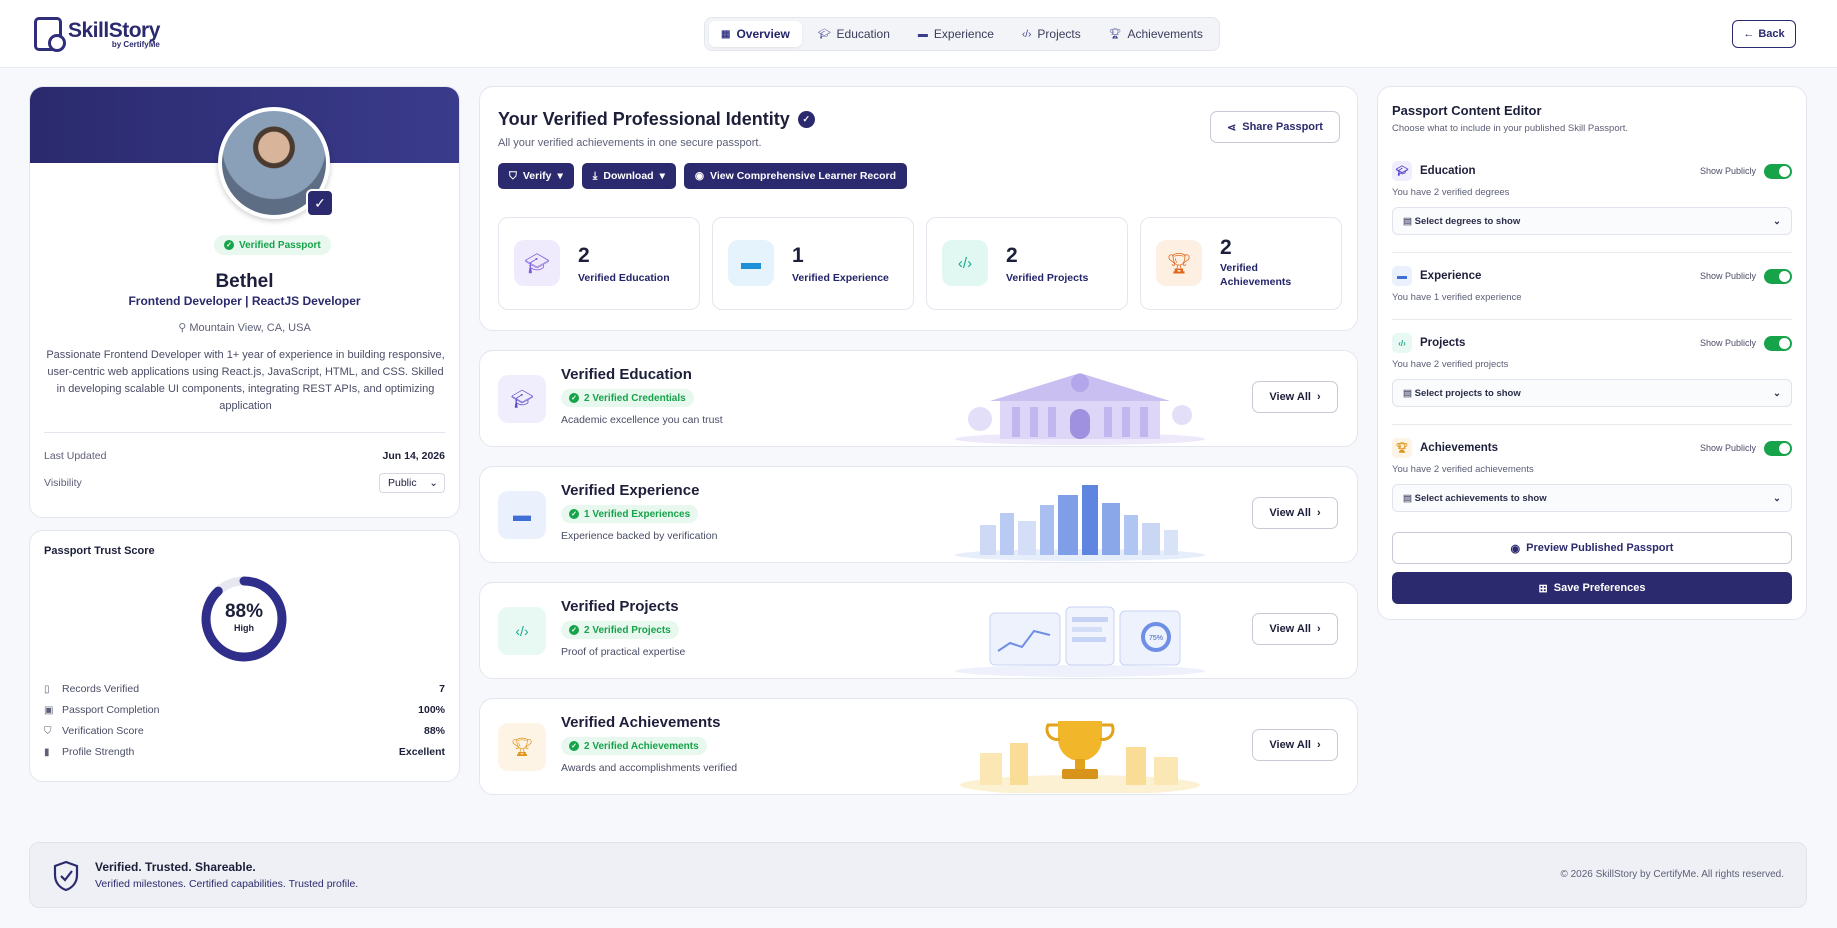 The height and width of the screenshot is (928, 1837). I want to click on location-text: Mountain View, CA, USA, so click(250, 328).